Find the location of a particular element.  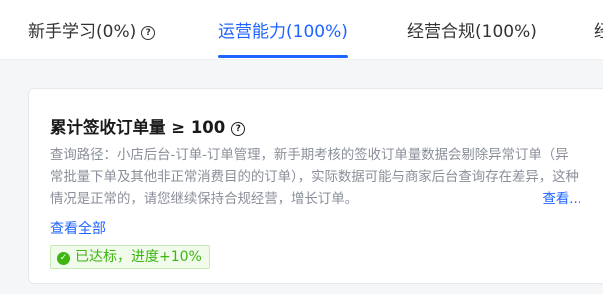

status-badge: ✓ 已达标，进度+10% is located at coordinates (130, 257).